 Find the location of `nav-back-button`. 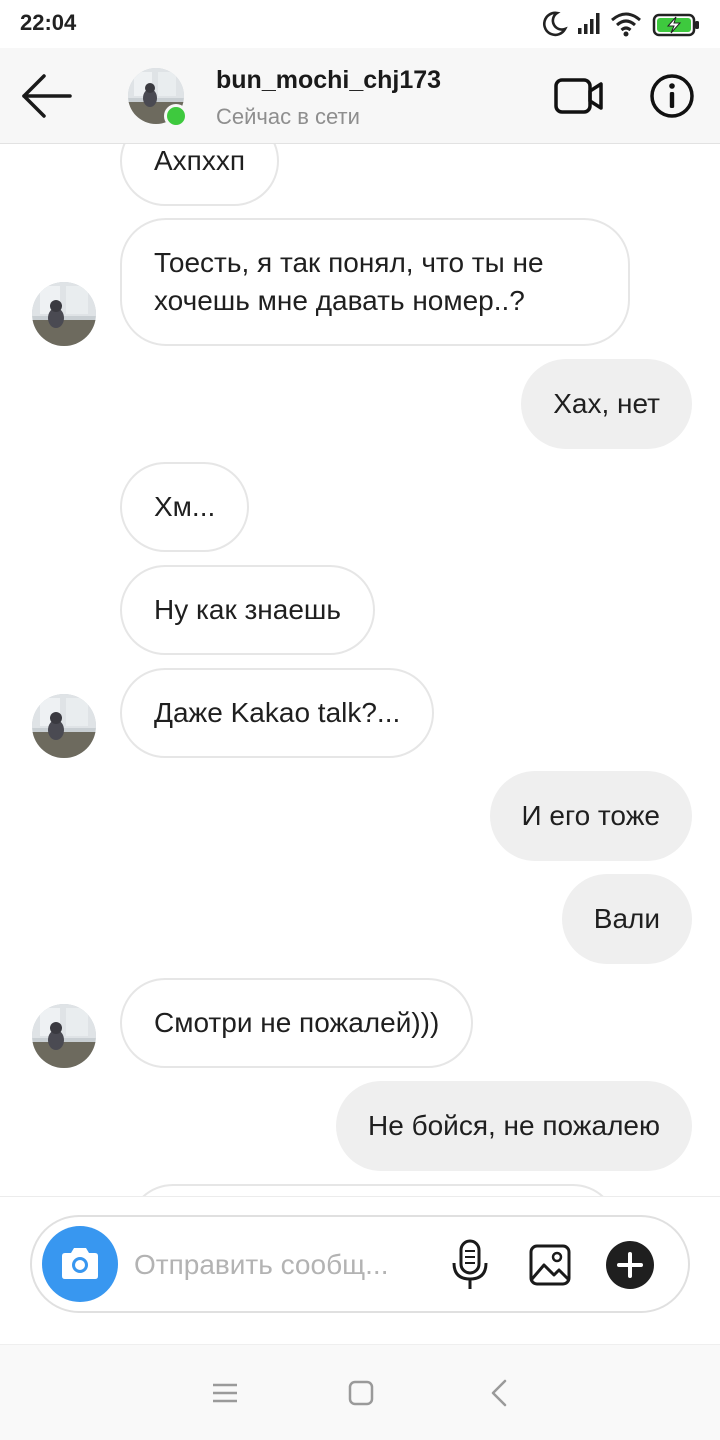

nav-back-button is located at coordinates (500, 1393).